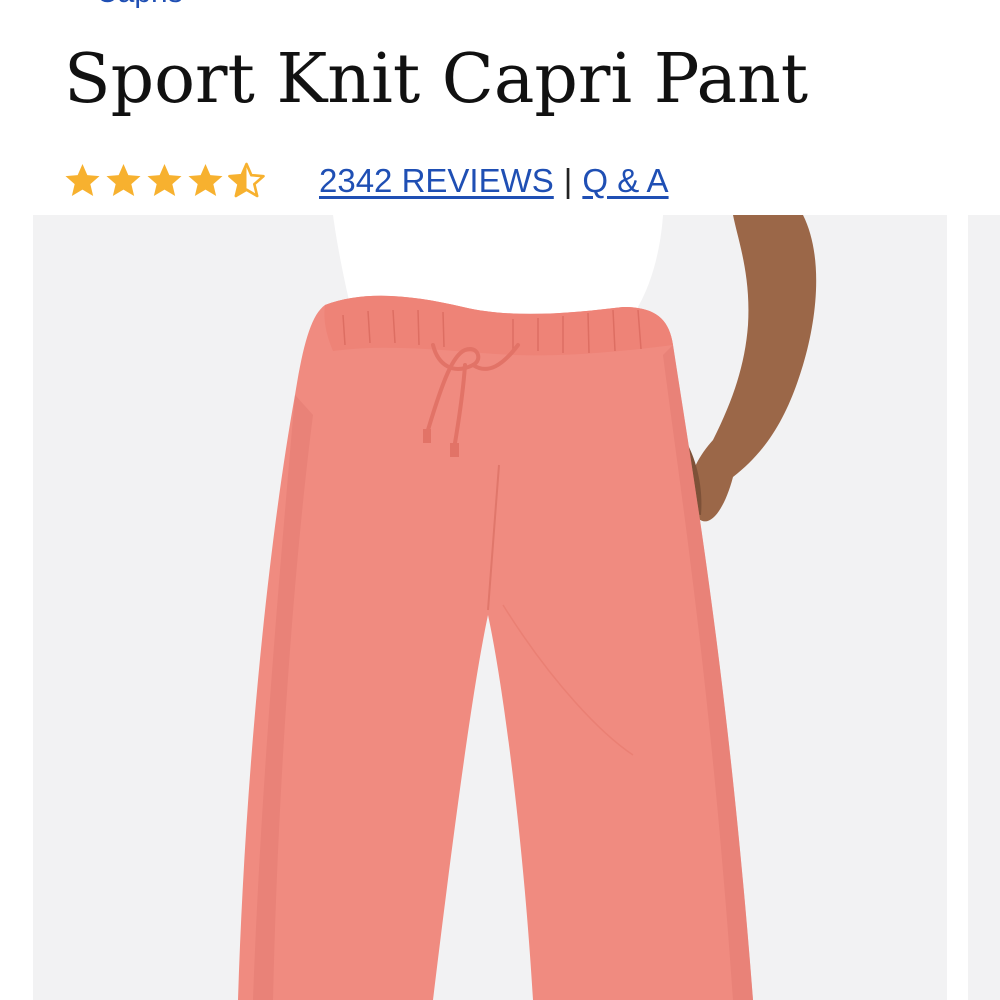  Describe the element at coordinates (436, 79) in the screenshot. I see `product-title: Sport Knit Capri Pant` at that location.